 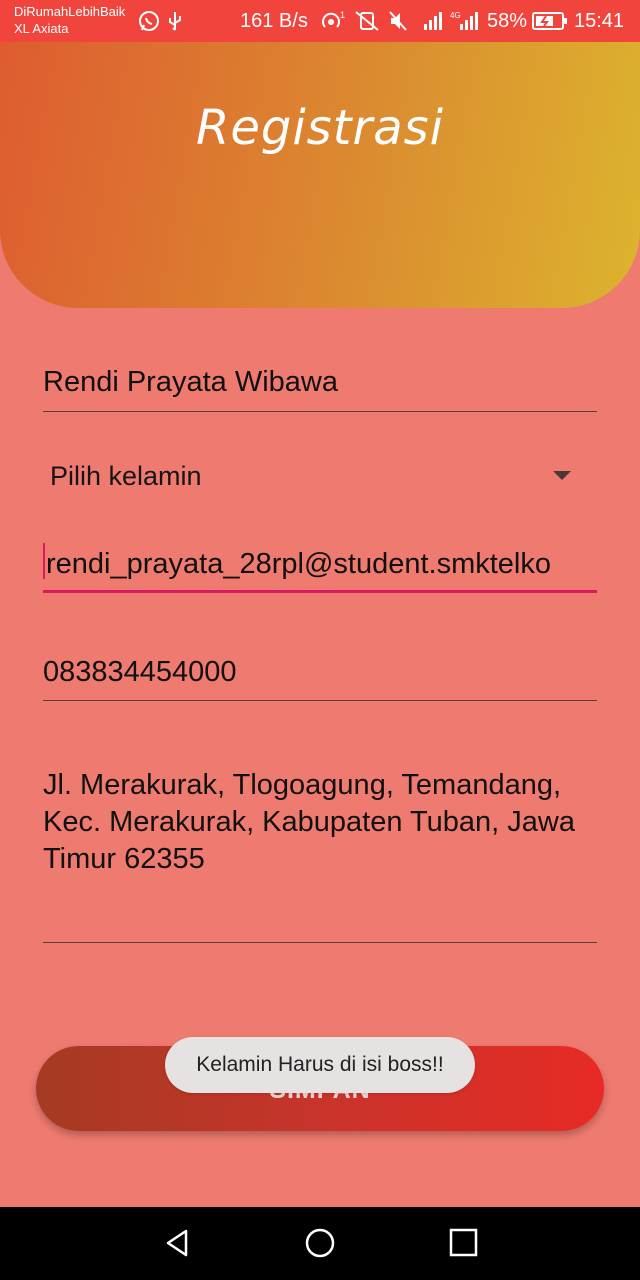 I want to click on signal-4g-icon: 4G, so click(x=466, y=23).